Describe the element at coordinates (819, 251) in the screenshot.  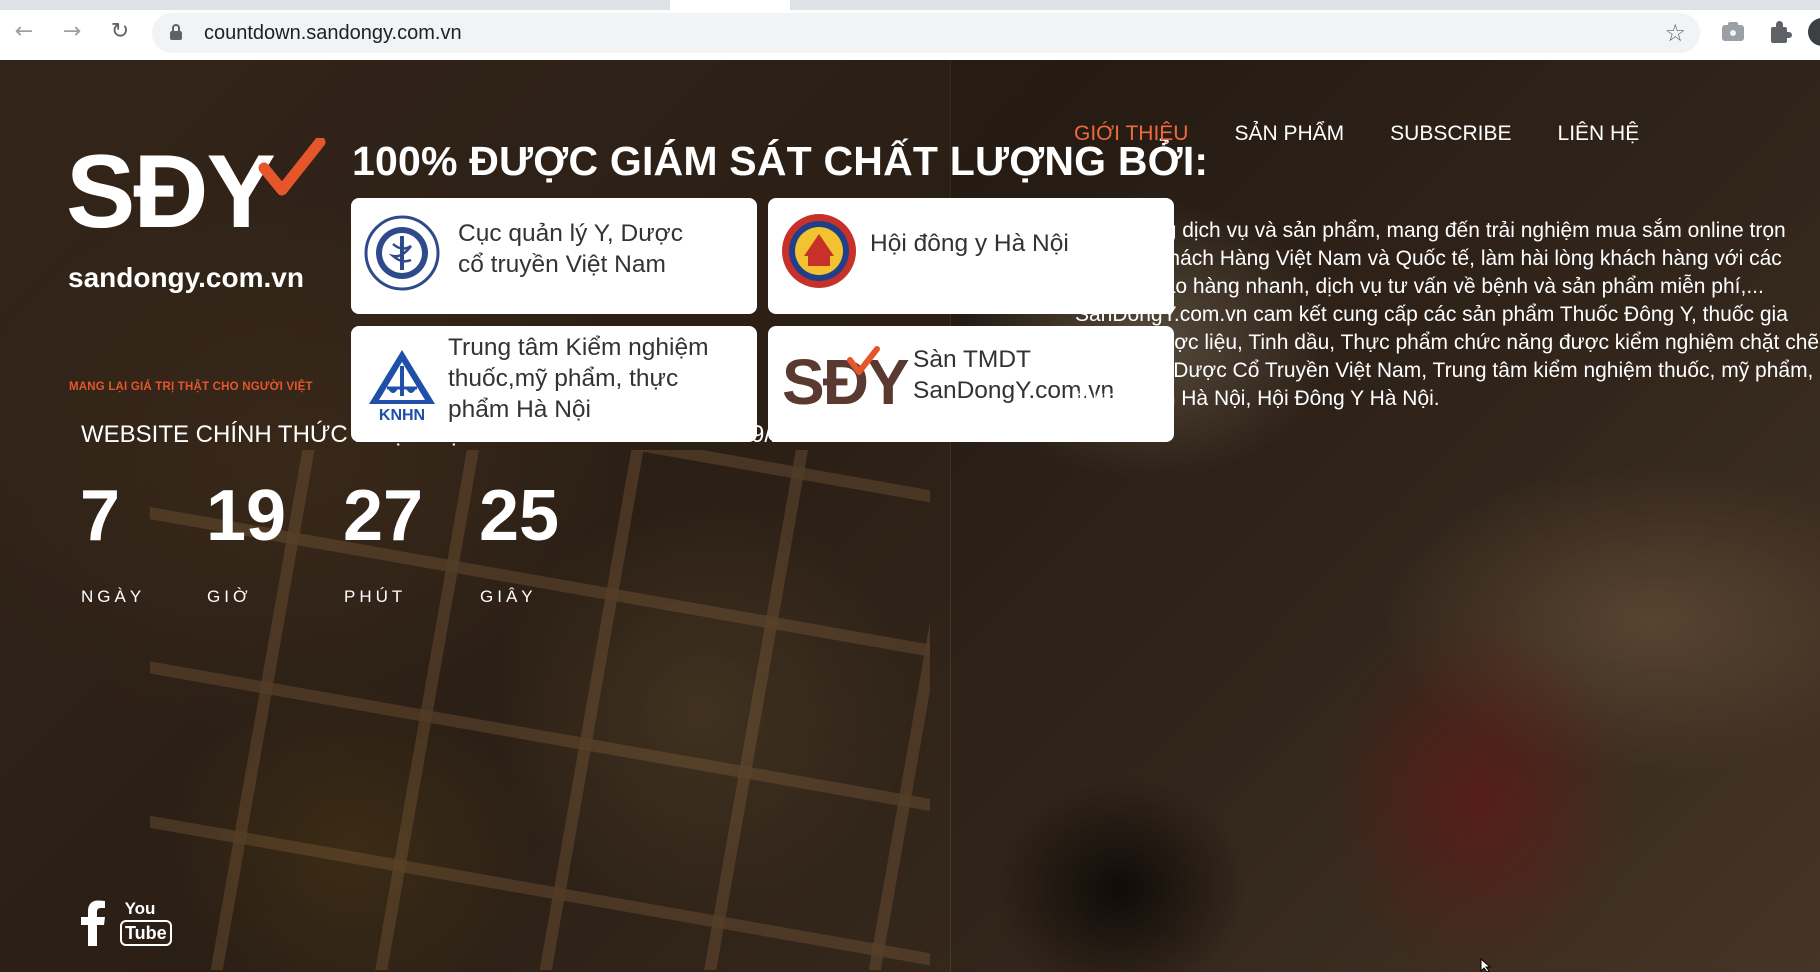
I see `hanoi-association-seal-icon` at that location.